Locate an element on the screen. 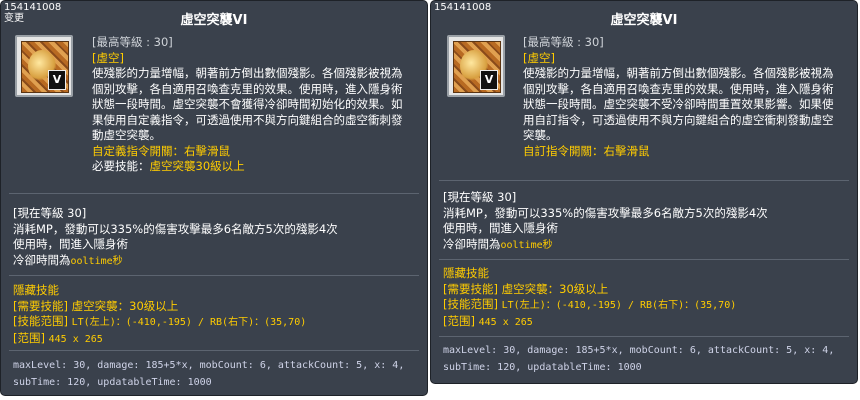 The height and width of the screenshot is (400, 860). desc-line: 果使用自定義指令，可透過使用不與方向鍵組合的虛空衝刺發 is located at coordinates (247, 119).